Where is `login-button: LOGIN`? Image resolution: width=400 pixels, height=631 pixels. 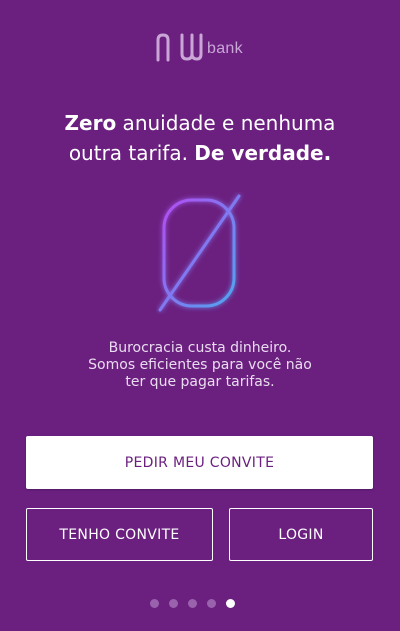 login-button: LOGIN is located at coordinates (301, 534).